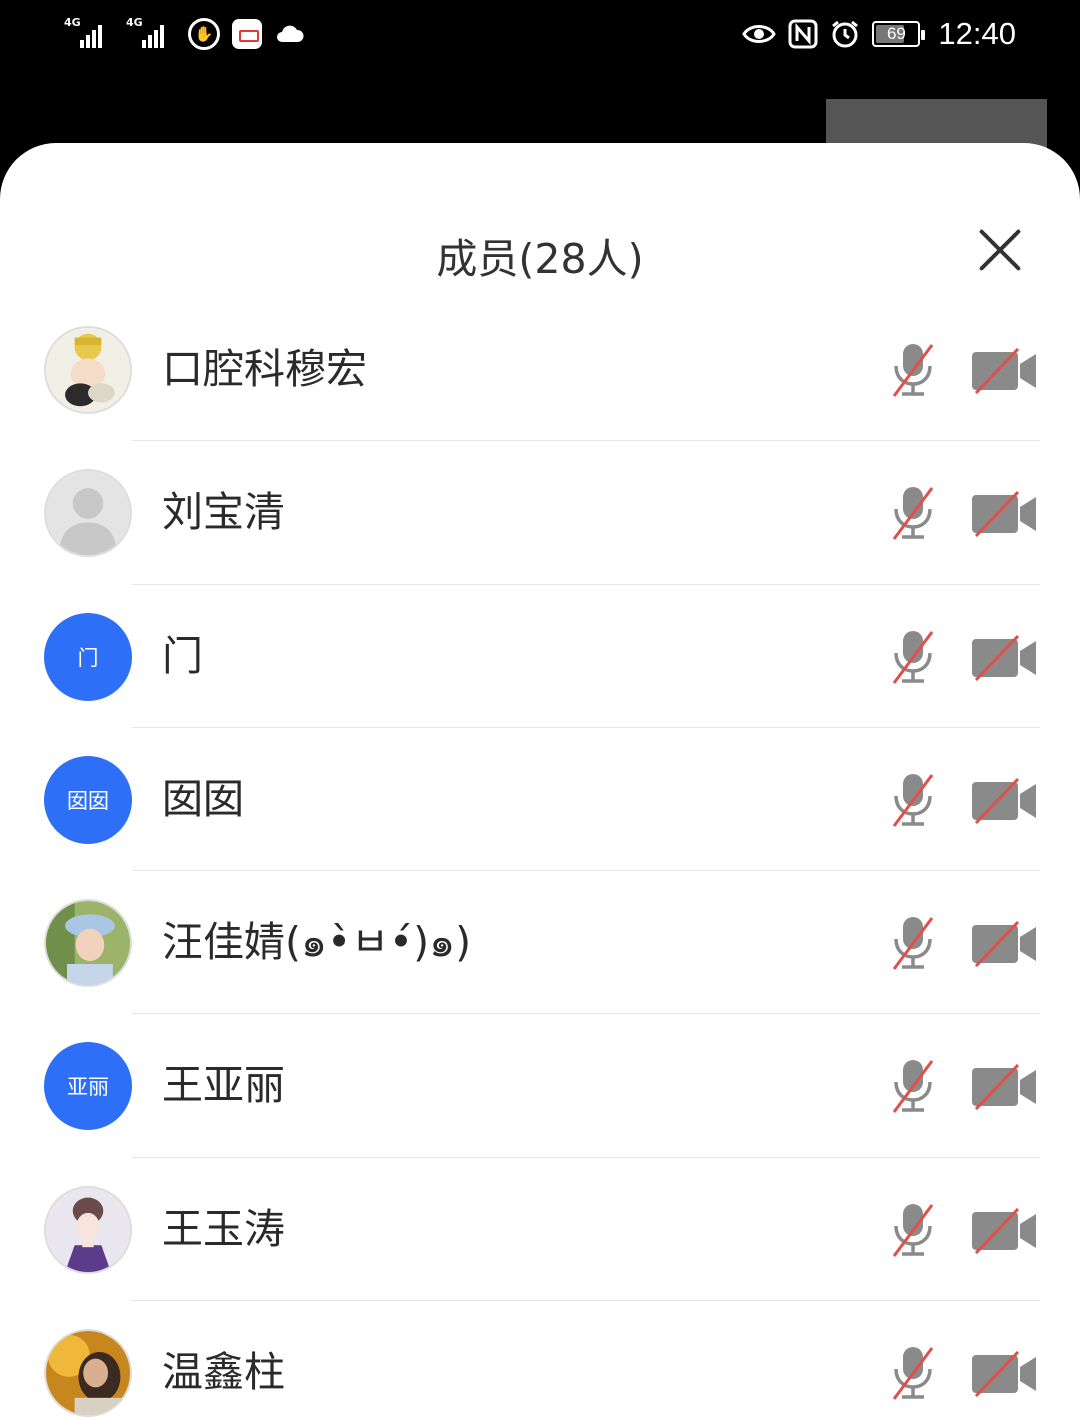  I want to click on avatar-initials: 门, so click(88, 657).